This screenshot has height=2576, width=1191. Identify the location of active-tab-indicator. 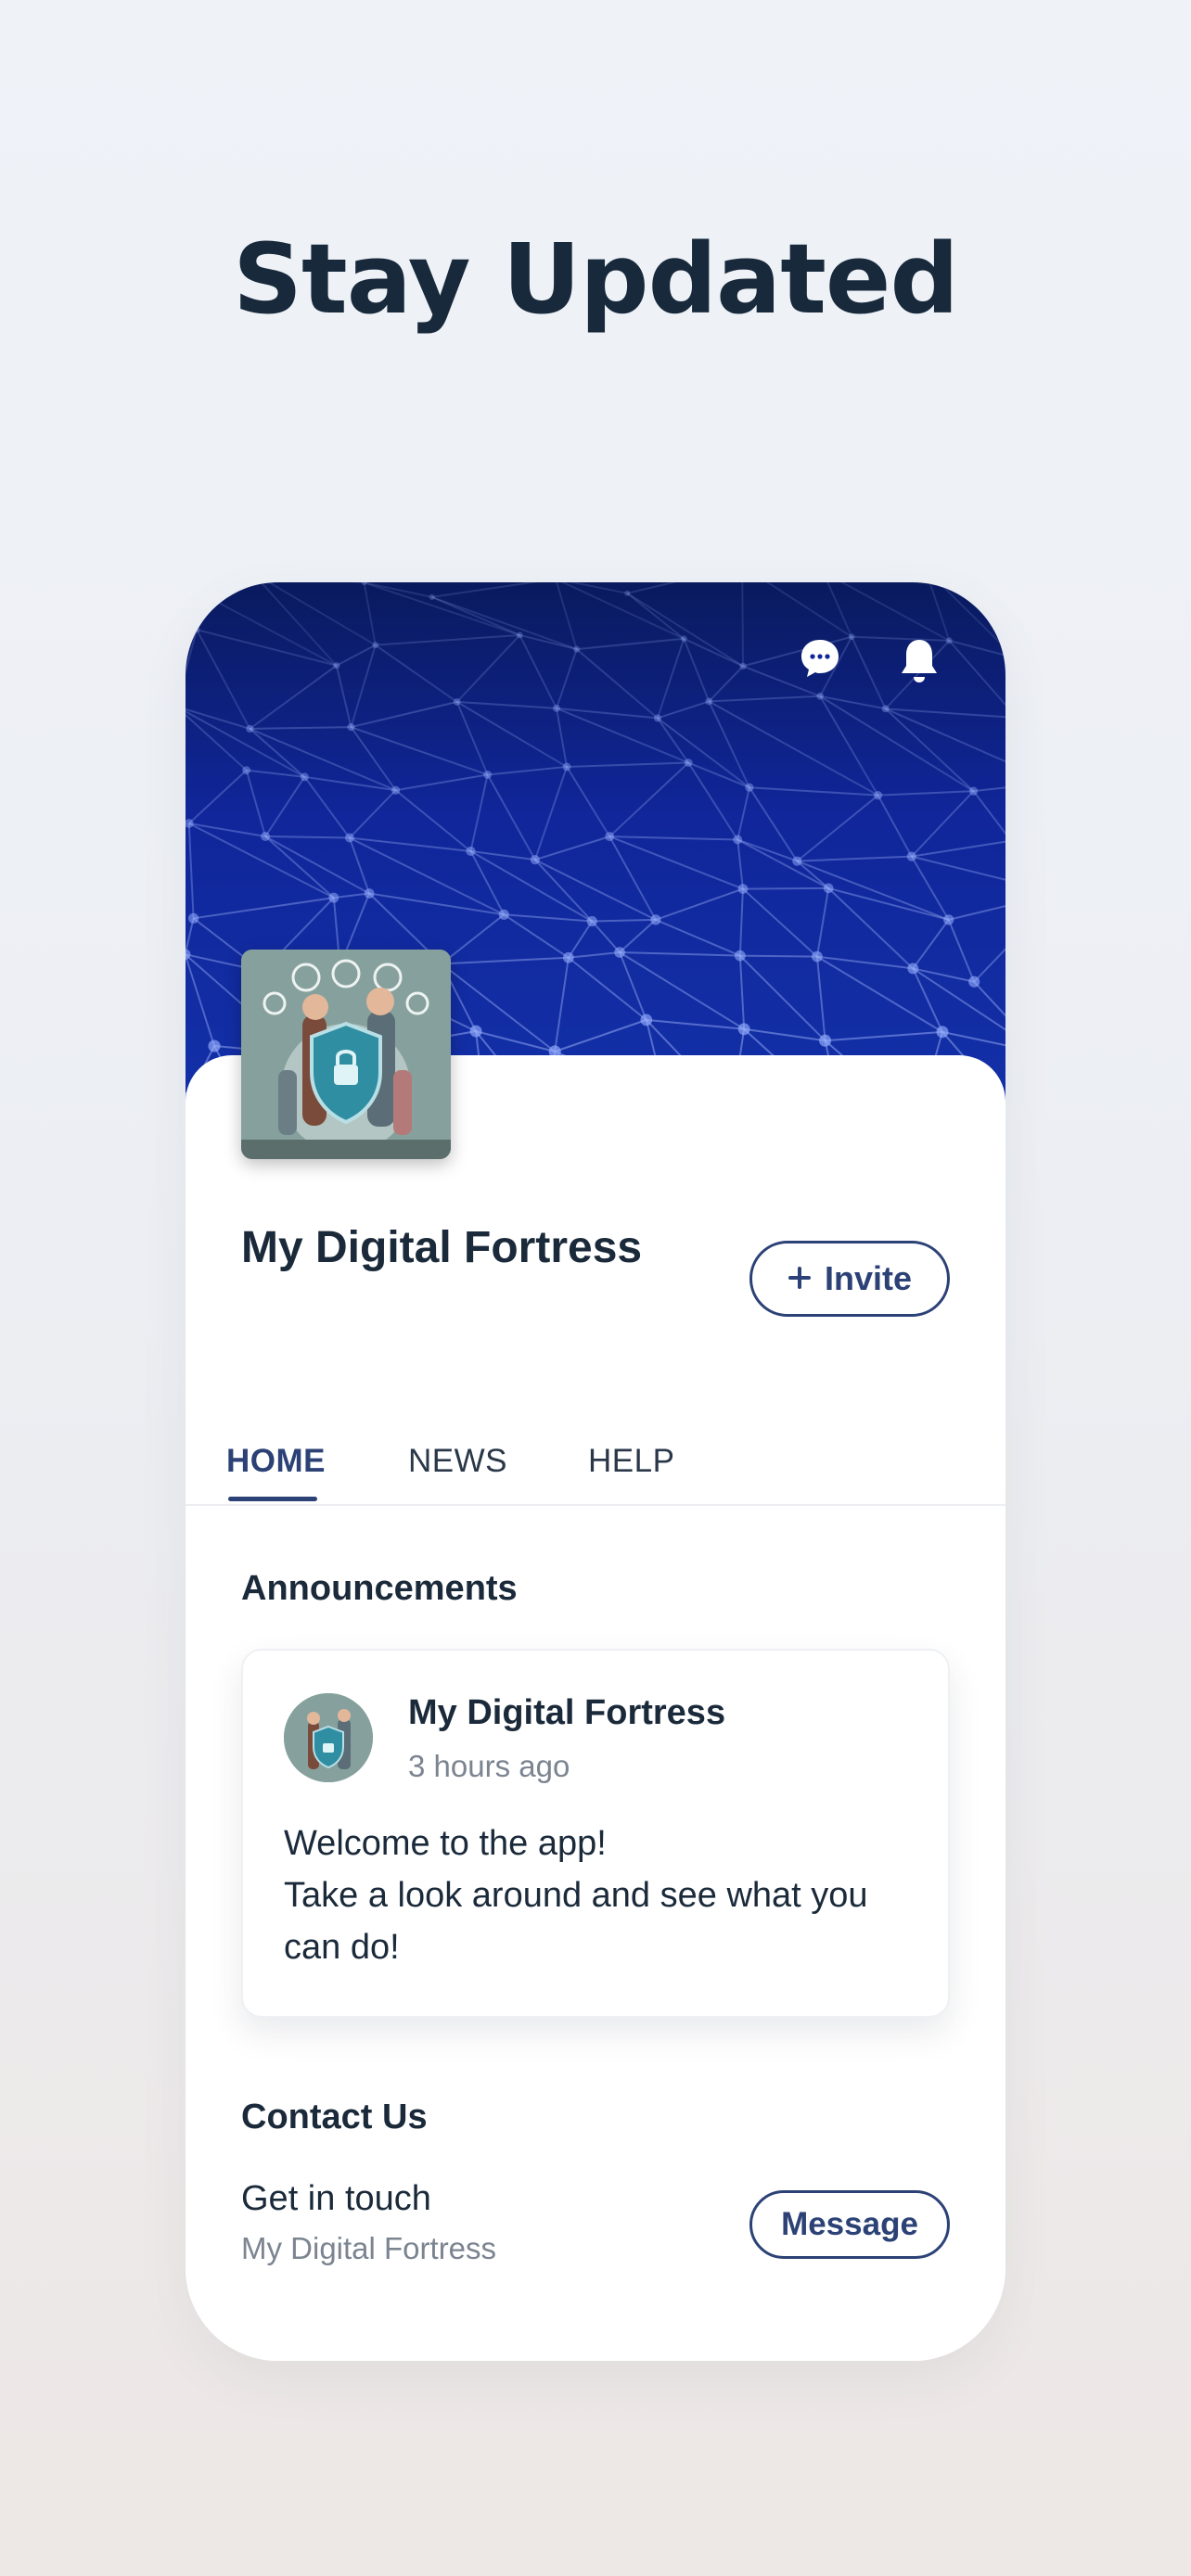
(272, 1499).